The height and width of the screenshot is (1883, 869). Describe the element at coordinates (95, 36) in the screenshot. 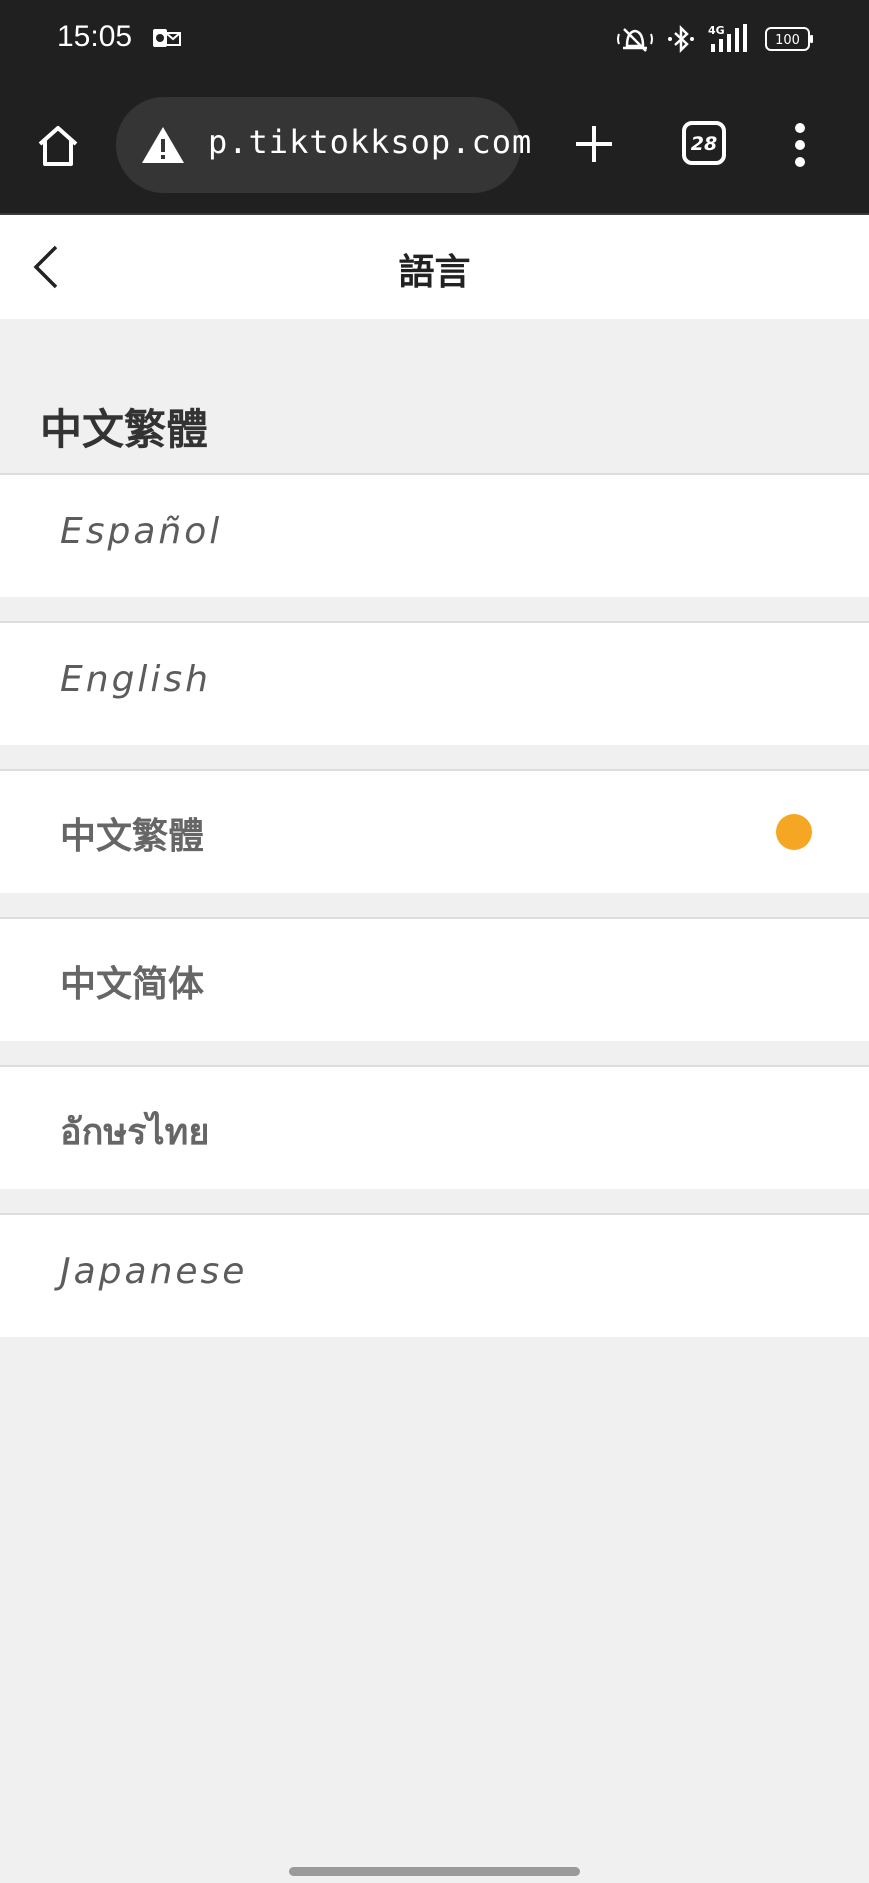

I see `status-time: 15:05` at that location.